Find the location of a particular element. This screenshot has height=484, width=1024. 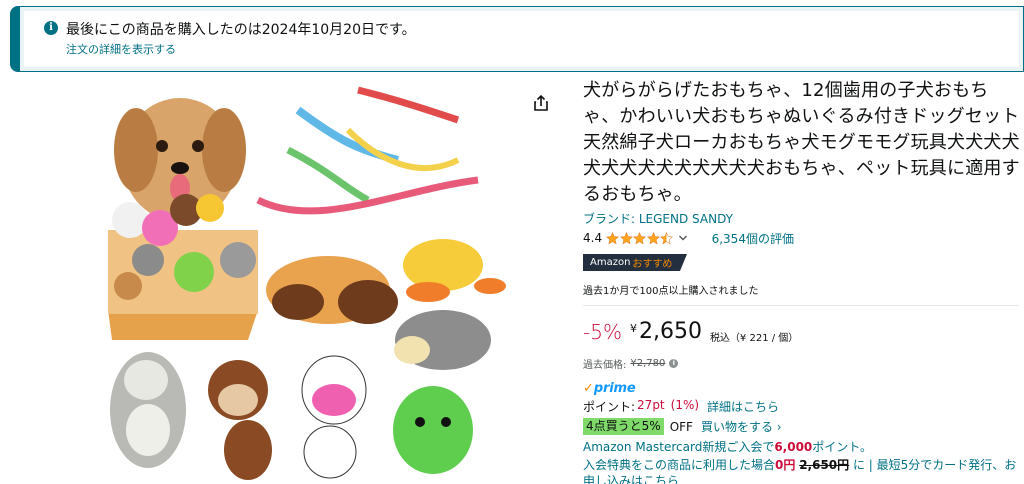

card-offer-points: 6,000 is located at coordinates (793, 447).